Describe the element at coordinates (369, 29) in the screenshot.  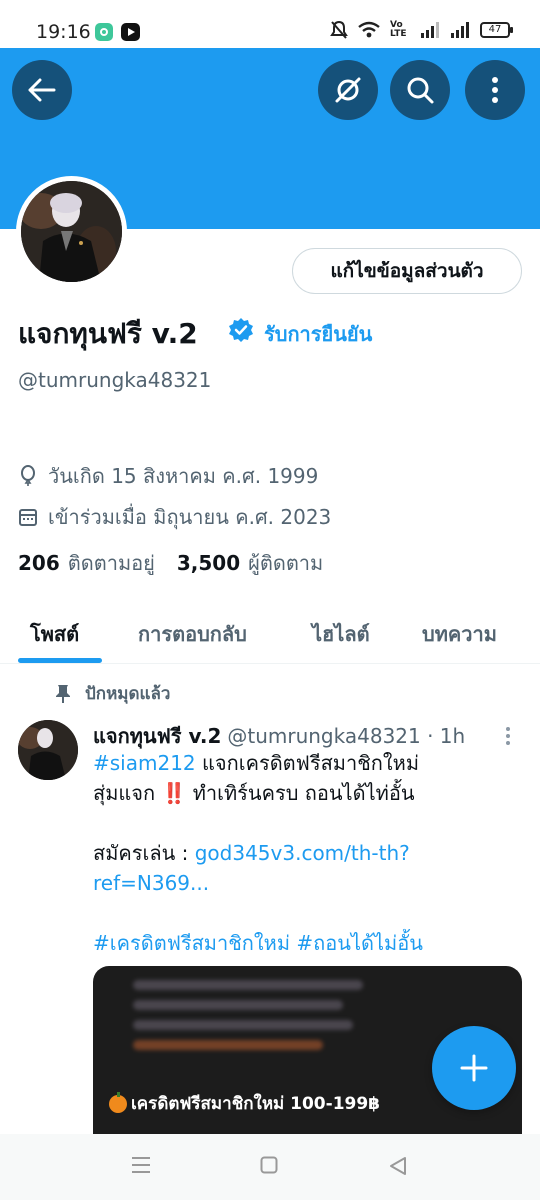
I see `wifi-icon` at that location.